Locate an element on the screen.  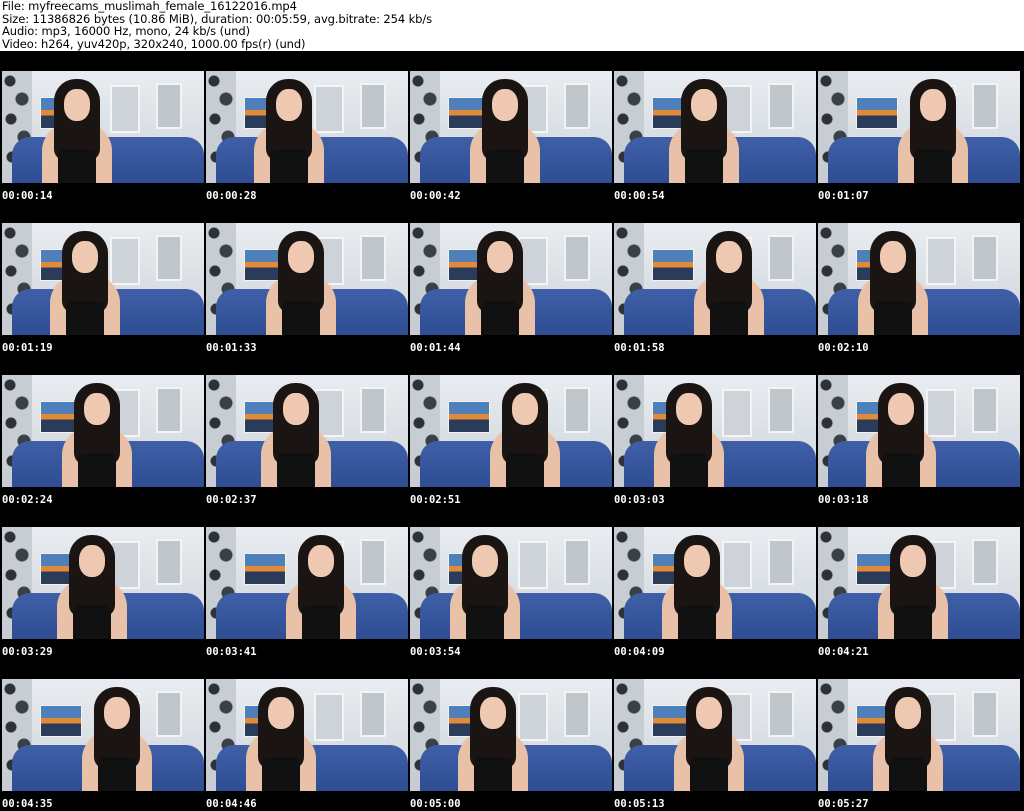
timestamp-label: 00:01:44 is located at coordinates (435, 348).